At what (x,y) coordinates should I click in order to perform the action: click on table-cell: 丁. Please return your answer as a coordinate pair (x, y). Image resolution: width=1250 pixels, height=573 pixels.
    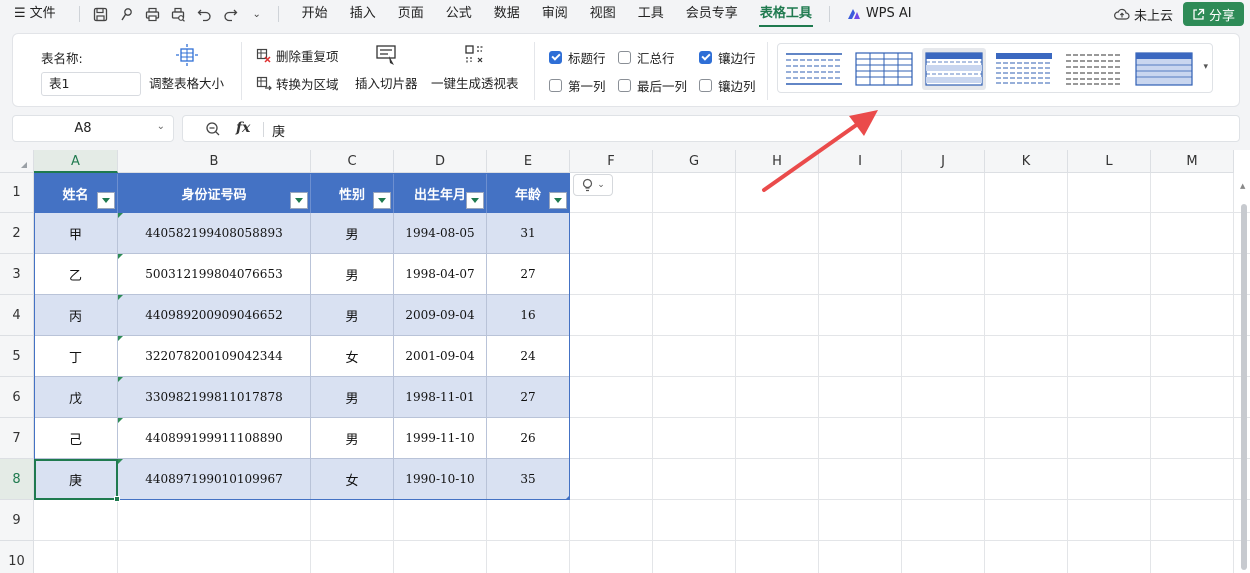
    Looking at the image, I should click on (76, 356).